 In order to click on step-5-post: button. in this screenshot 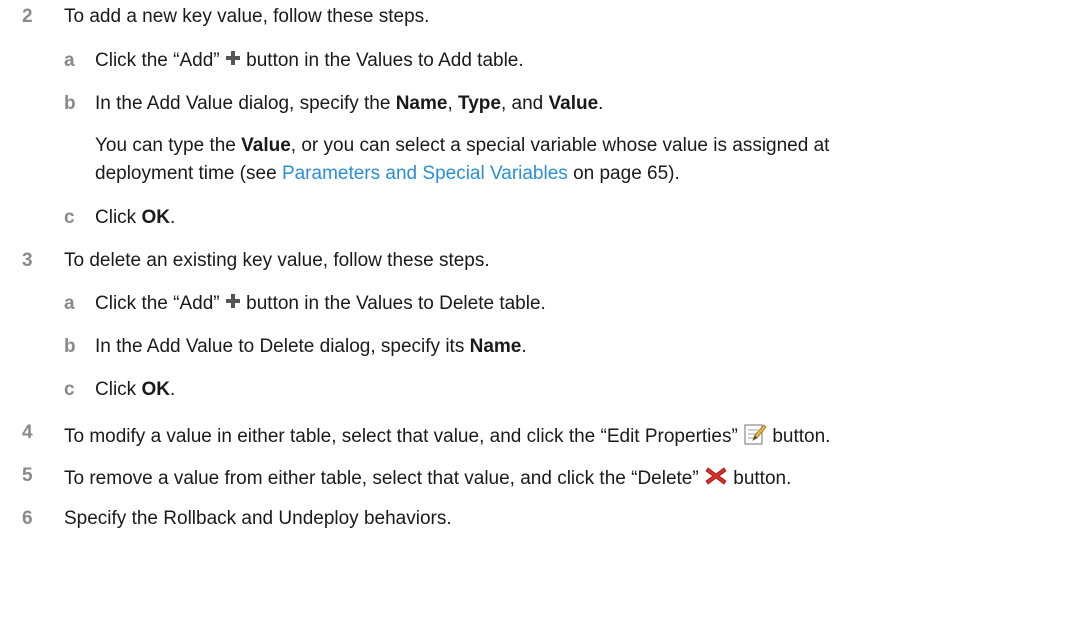, I will do `click(762, 479)`.